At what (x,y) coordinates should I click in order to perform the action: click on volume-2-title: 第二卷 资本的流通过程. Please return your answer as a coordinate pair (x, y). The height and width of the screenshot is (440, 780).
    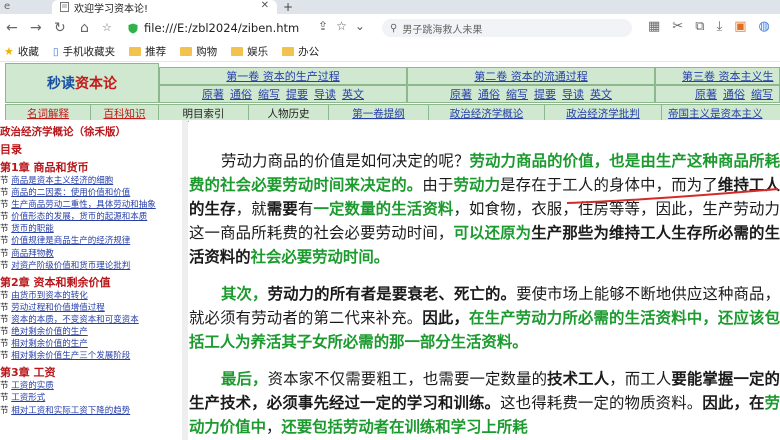
    Looking at the image, I should click on (531, 76).